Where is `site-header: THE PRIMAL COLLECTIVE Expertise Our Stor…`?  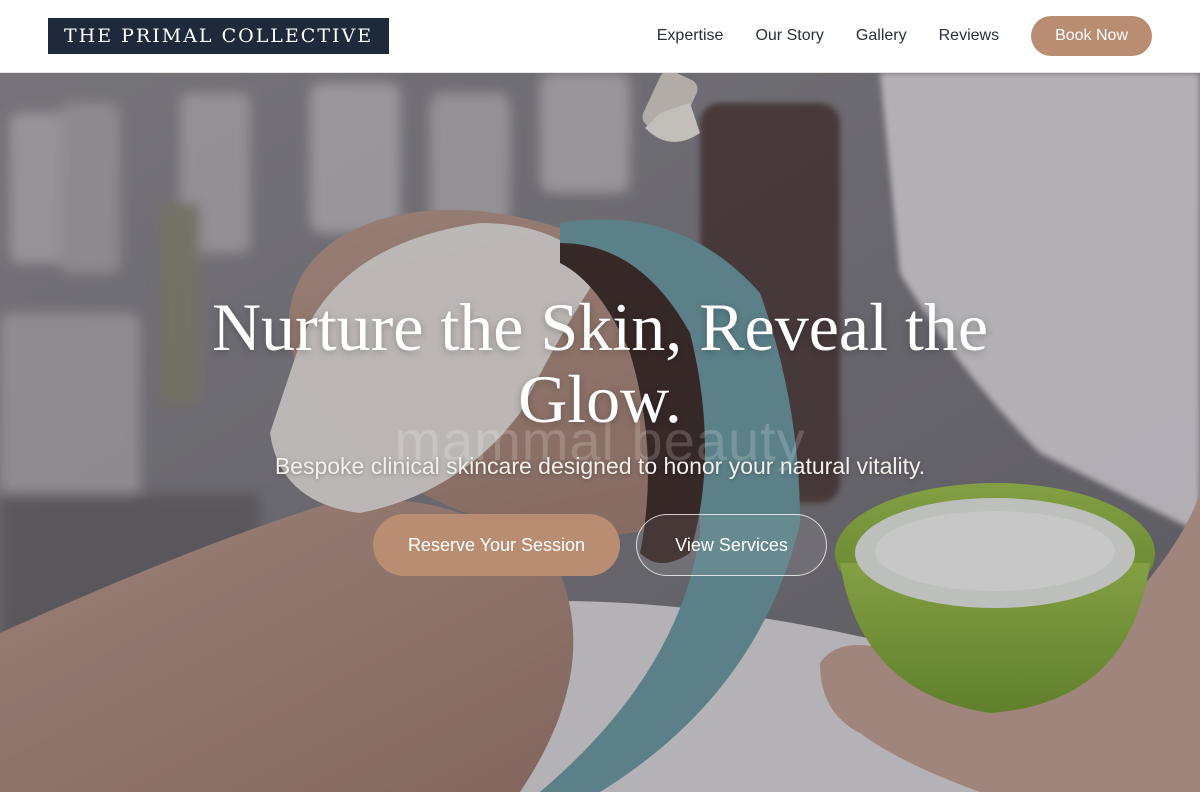
site-header: THE PRIMAL COLLECTIVE Expertise Our Stor… is located at coordinates (600, 36).